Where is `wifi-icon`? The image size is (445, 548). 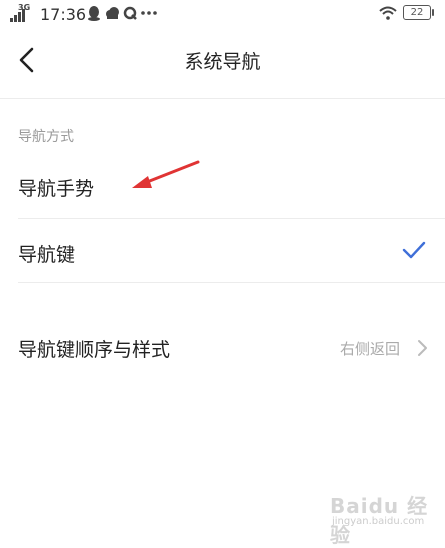
wifi-icon is located at coordinates (388, 13).